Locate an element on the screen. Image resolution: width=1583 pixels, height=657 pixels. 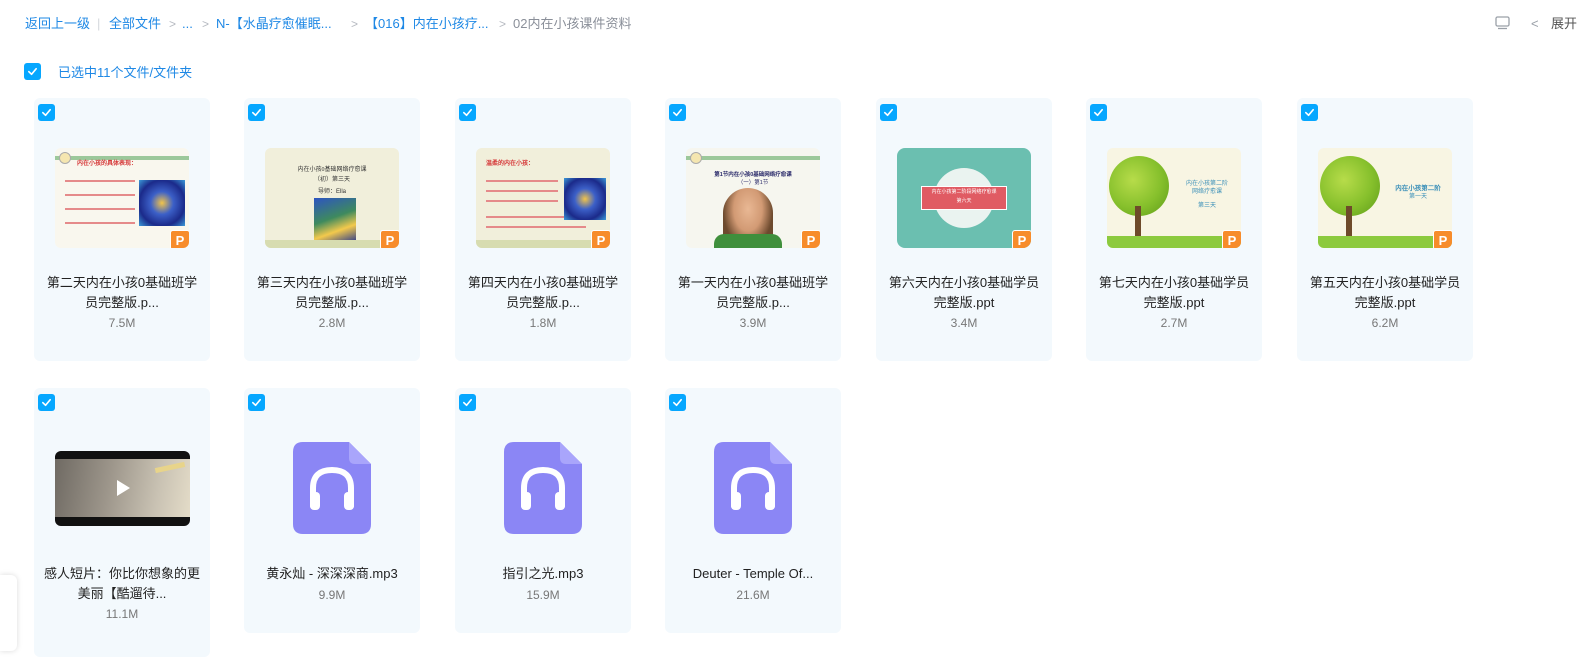
file-name-line: 第三天内在小孩0基础班学 is located at coordinates (332, 282).